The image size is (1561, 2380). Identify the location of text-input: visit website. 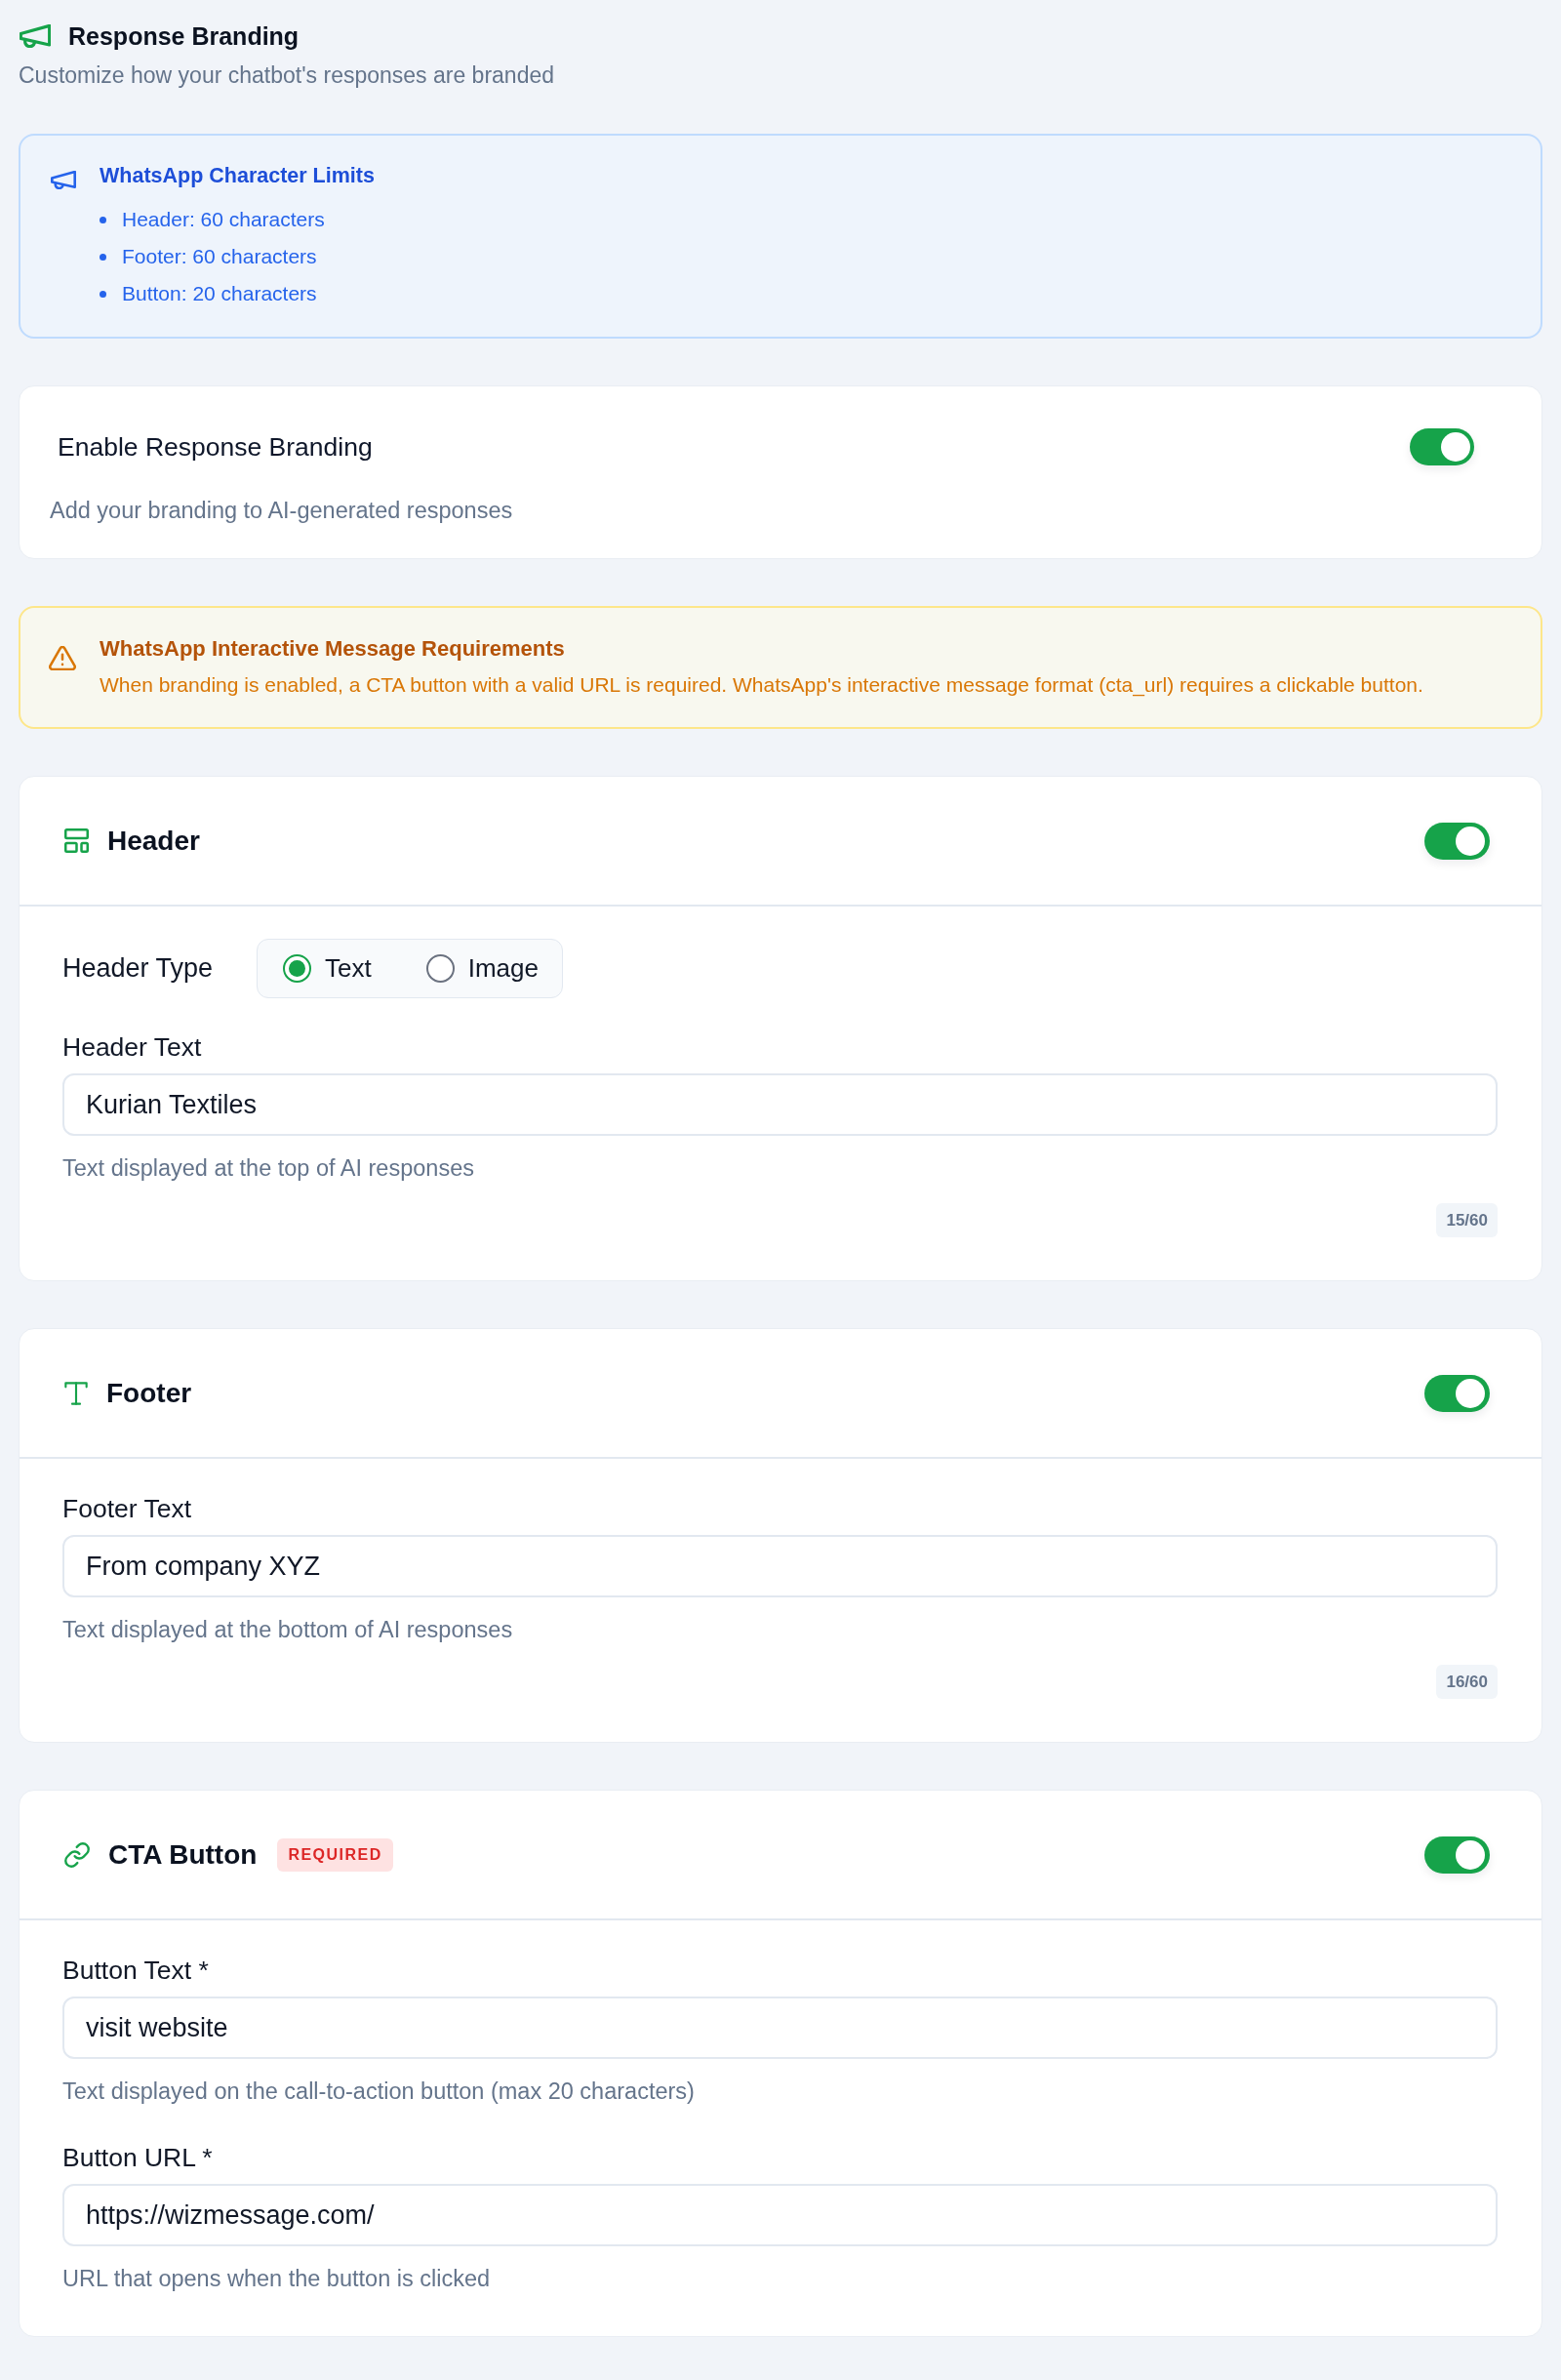
(780, 2028).